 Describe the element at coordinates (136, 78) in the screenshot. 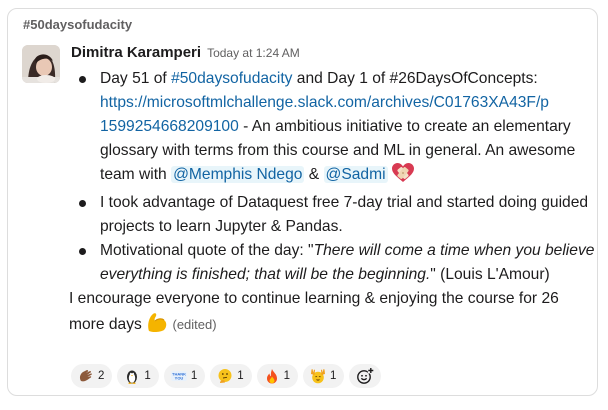

I see `text: Day 51 of` at that location.